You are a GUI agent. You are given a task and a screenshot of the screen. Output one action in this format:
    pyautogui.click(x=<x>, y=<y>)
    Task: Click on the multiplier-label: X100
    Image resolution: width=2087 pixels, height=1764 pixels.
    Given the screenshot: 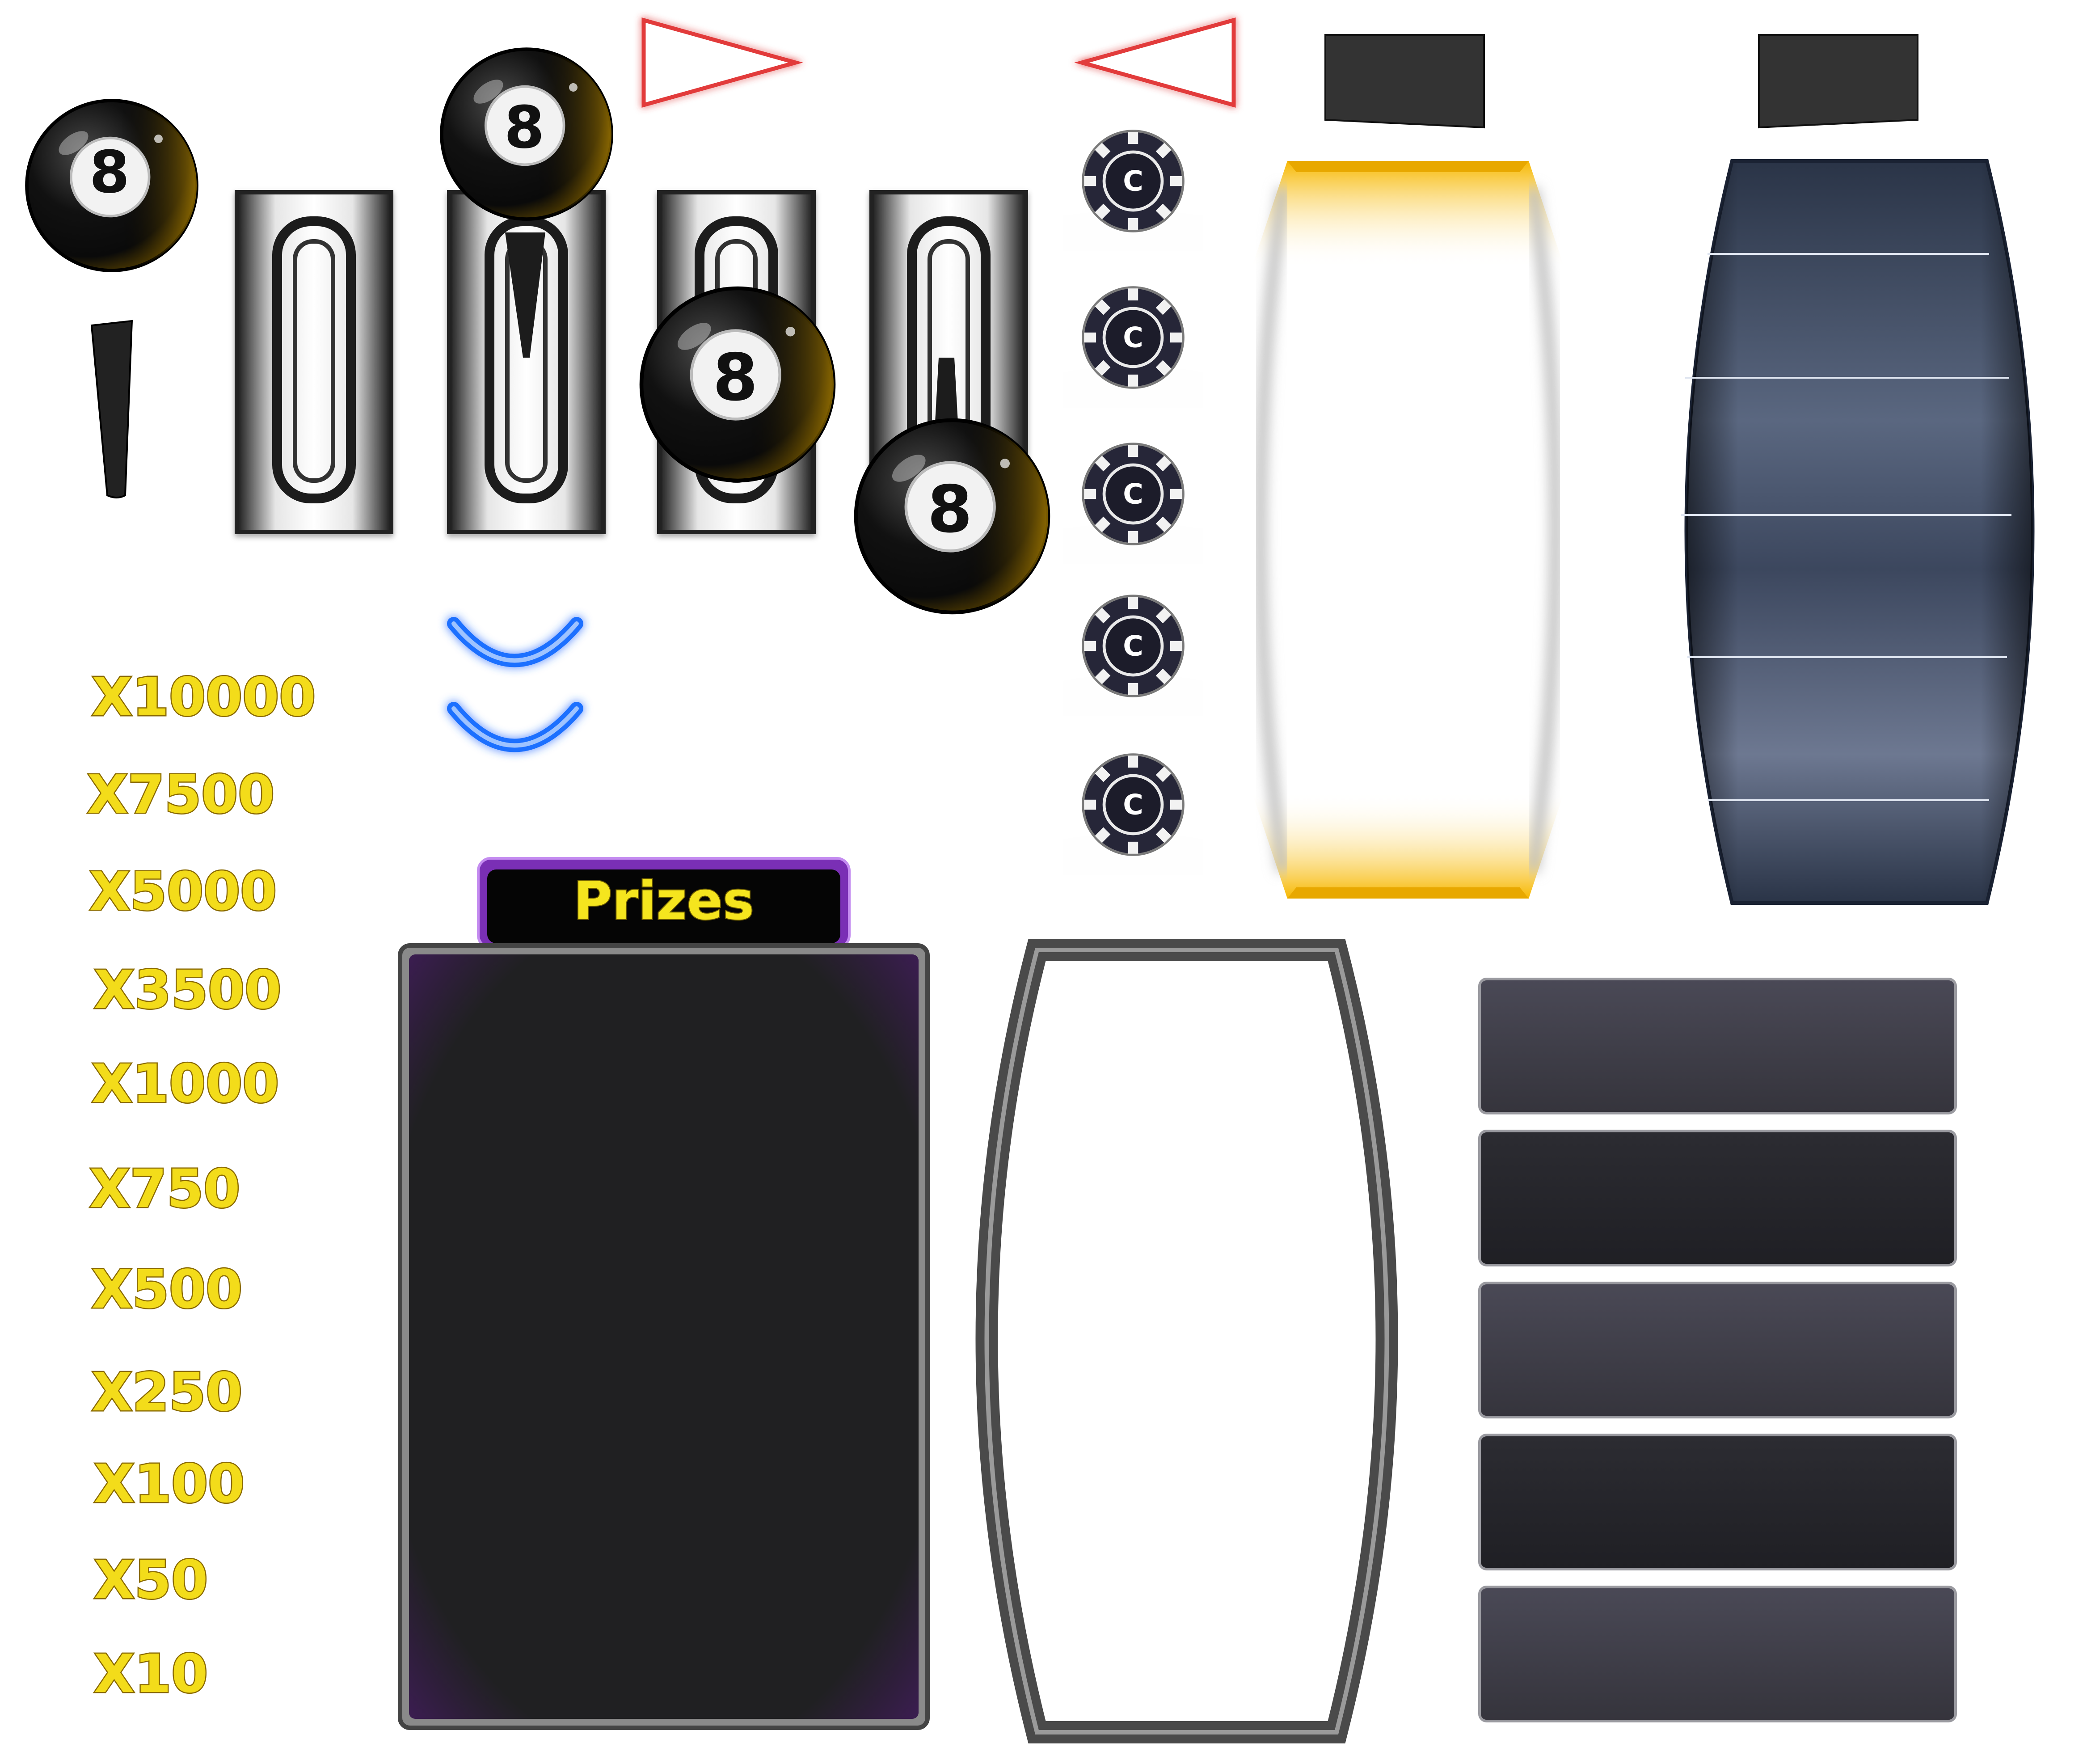 What is the action you would take?
    pyautogui.click(x=170, y=1484)
    